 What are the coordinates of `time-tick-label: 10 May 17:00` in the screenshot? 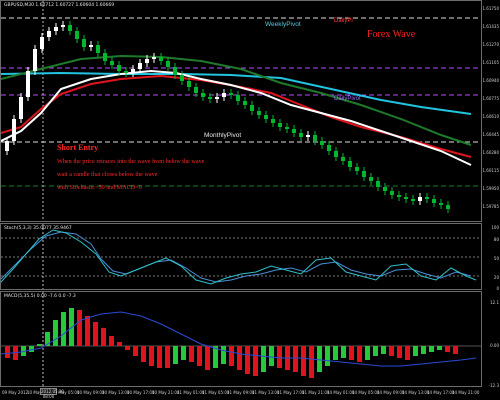 It's located at (141, 392).